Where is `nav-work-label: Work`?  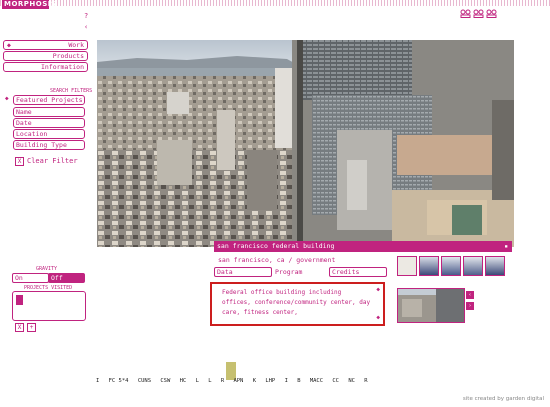 nav-work-label: Work is located at coordinates (76, 45).